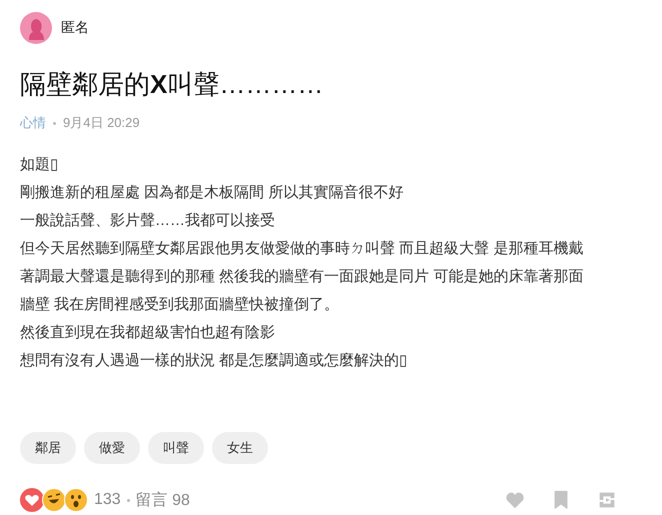  Describe the element at coordinates (112, 448) in the screenshot. I see `tag-chip: 做愛` at that location.